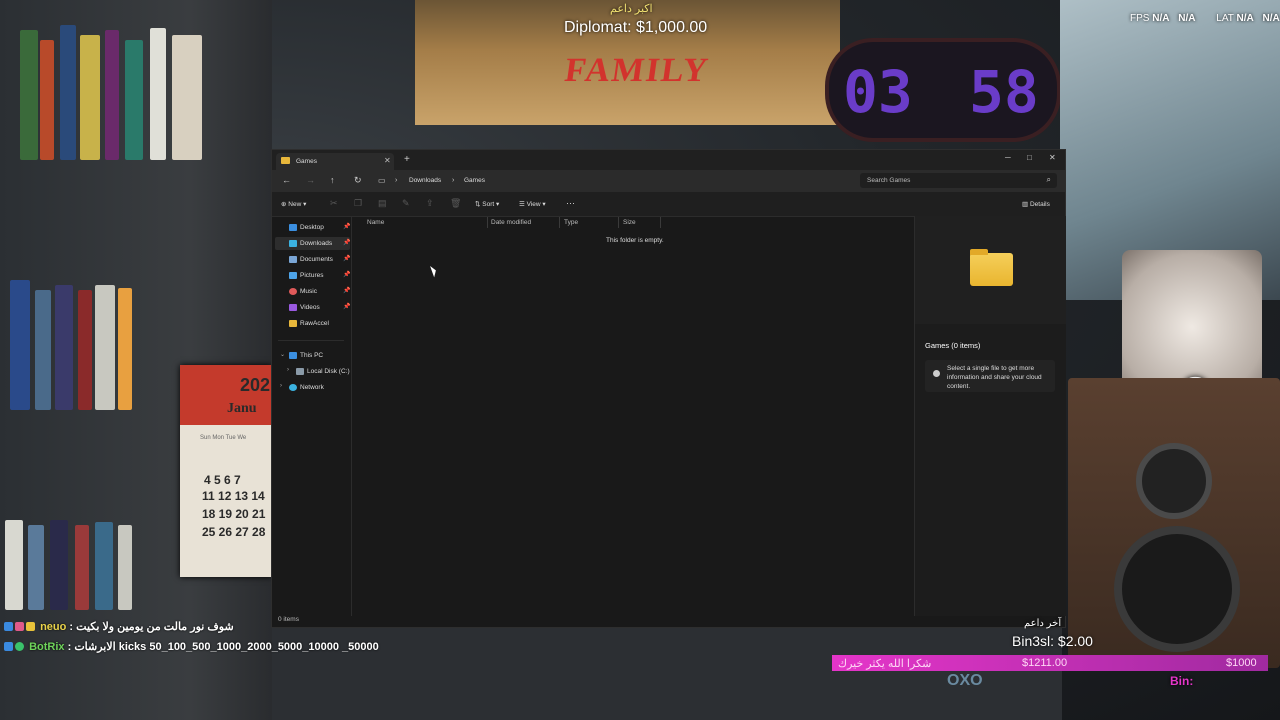  What do you see at coordinates (293, 307) in the screenshot?
I see `videos-icon` at bounding box center [293, 307].